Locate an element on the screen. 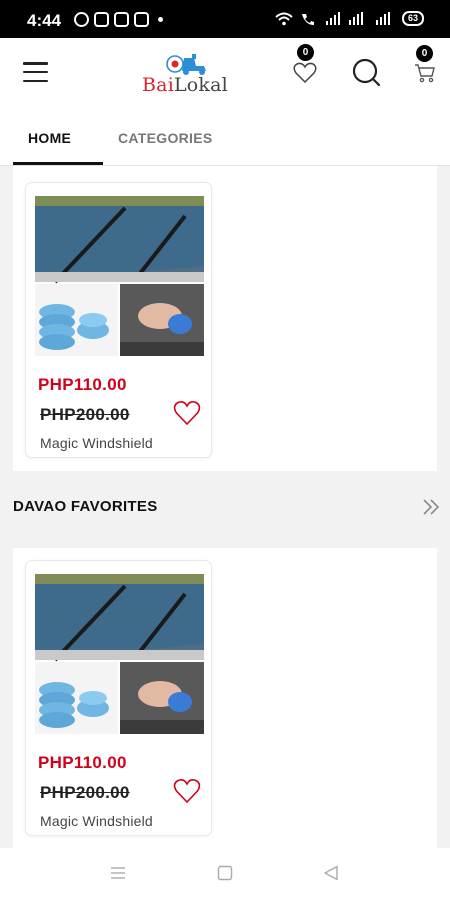 Image resolution: width=450 pixels, height=900 pixels. bailokal-logo: BaiLokal is located at coordinates (185, 75).